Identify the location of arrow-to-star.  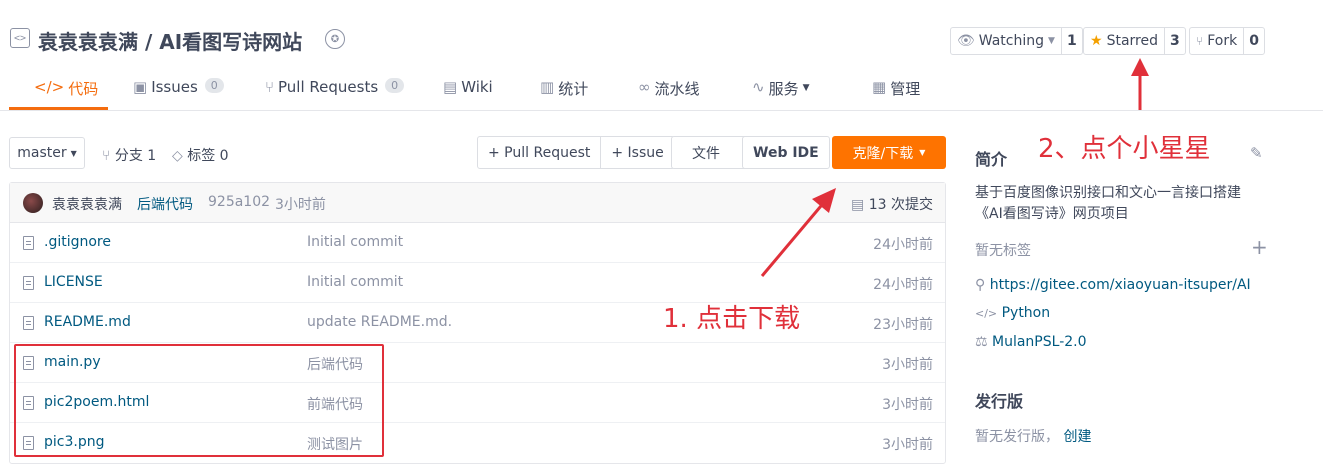
(1140, 84).